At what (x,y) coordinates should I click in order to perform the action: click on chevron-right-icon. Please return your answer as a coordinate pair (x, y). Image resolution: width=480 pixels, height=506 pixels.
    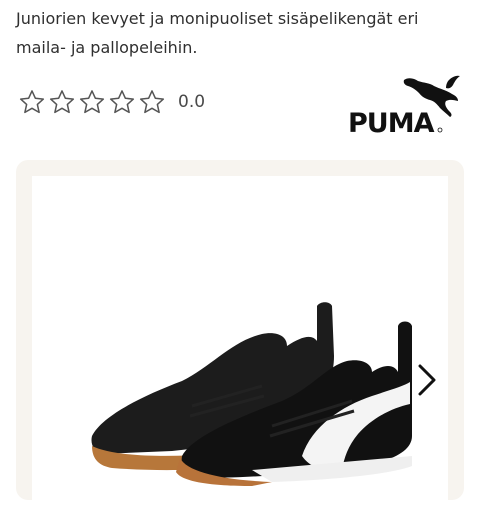
    Looking at the image, I should click on (426, 380).